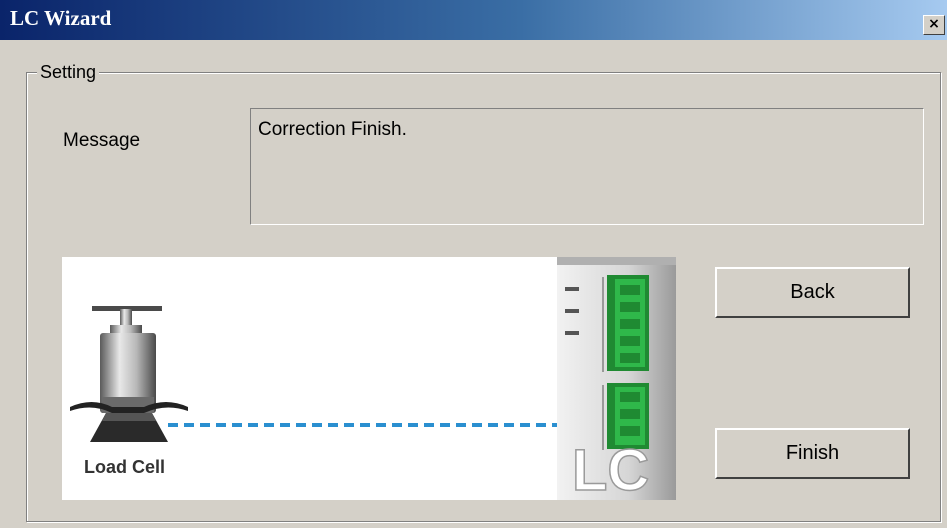 This screenshot has height=528, width=947. Describe the element at coordinates (68, 72) in the screenshot. I see `setting-group-label: Setting` at that location.